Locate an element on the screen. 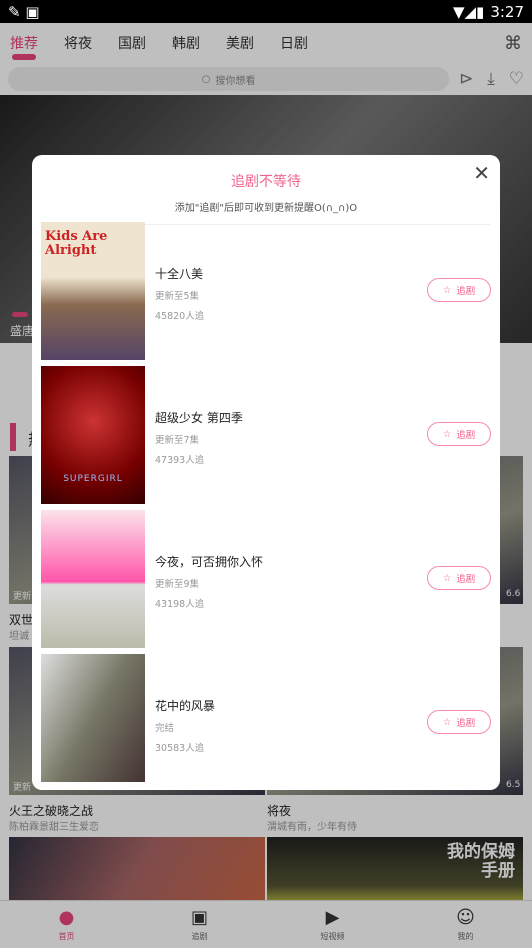  list-item: SUPERGIRL 超级少女 第四季 更新至7集 47393人追 ☆ 追剧 is located at coordinates (266, 435).